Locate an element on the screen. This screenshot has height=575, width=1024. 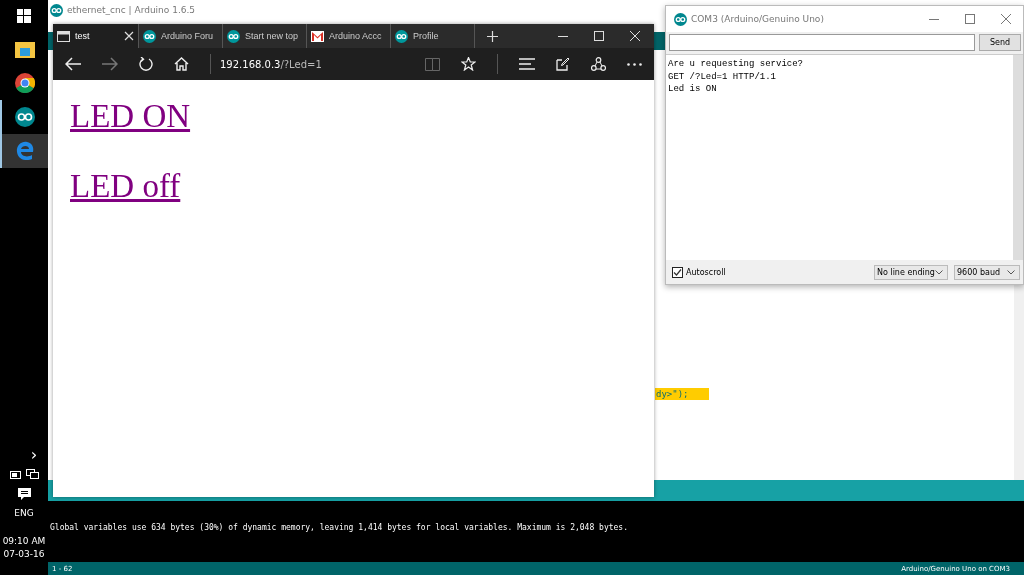
scrollbar is located at coordinates (1018, 157).